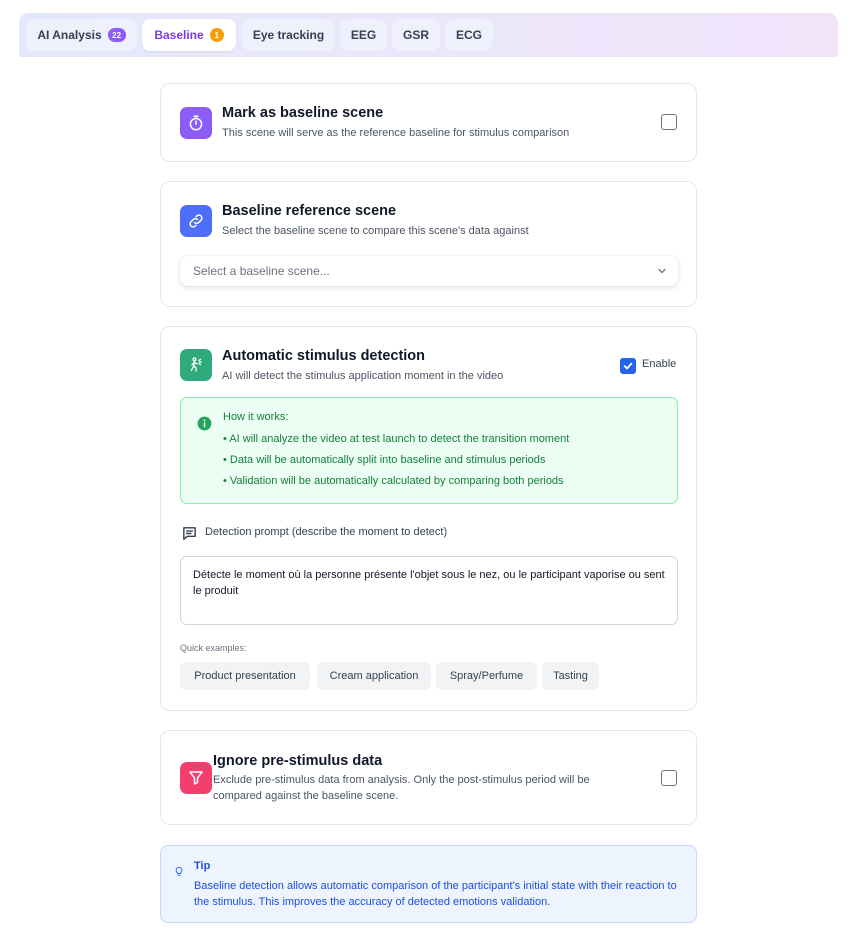  What do you see at coordinates (213, 648) in the screenshot?
I see `quick-examples-label: Quick examples:` at bounding box center [213, 648].